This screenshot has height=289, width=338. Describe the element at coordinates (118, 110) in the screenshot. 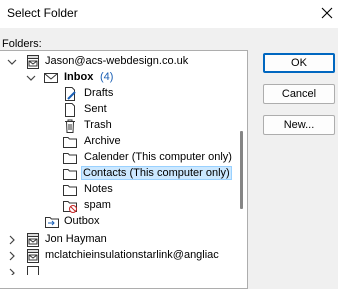

I see `tree-node-sent: Sent` at that location.